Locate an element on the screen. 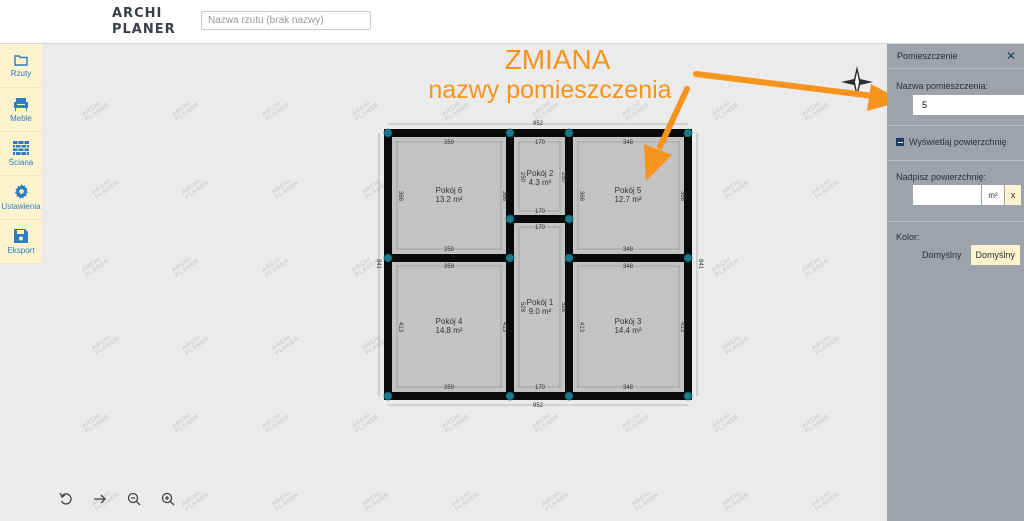  room-6-area: 13.2 m² is located at coordinates (448, 199).